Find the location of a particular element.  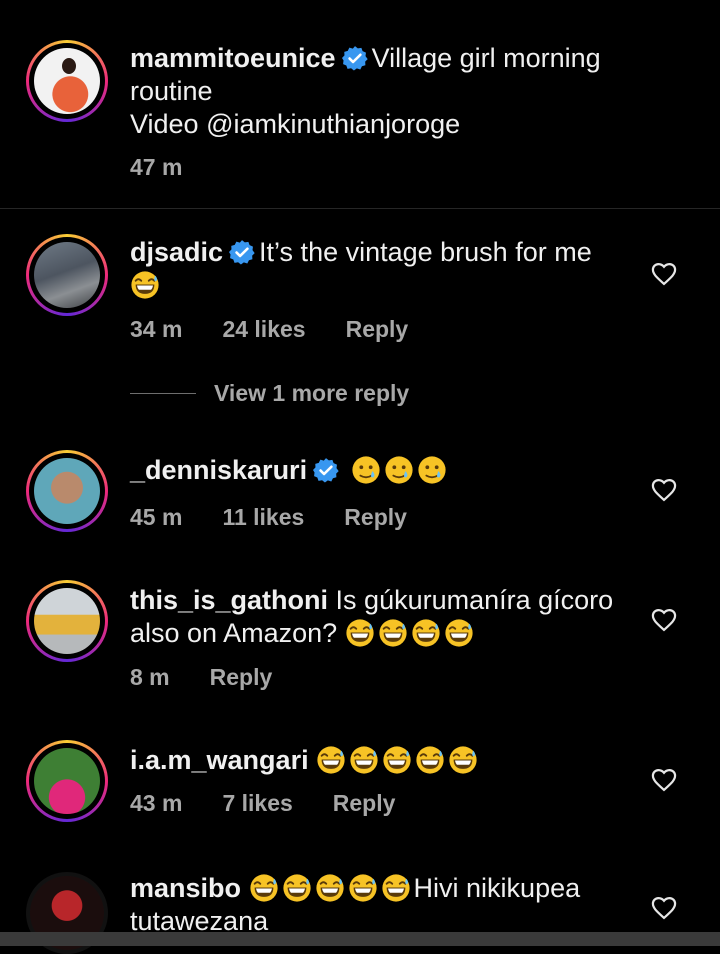

comment-meta: 43 m 7 likes Reply is located at coordinates (262, 803).